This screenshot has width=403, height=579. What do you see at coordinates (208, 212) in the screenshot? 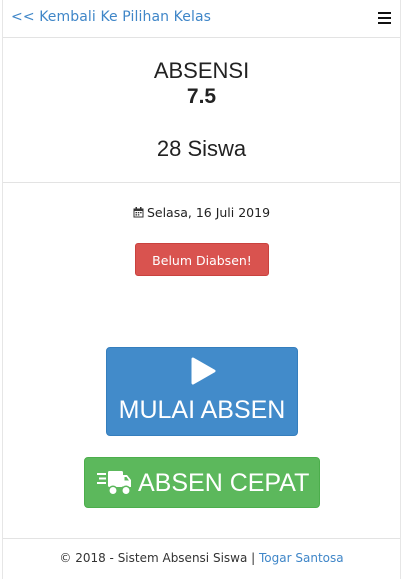
I see `date-text: Selasa, 16 Juli 2019` at bounding box center [208, 212].